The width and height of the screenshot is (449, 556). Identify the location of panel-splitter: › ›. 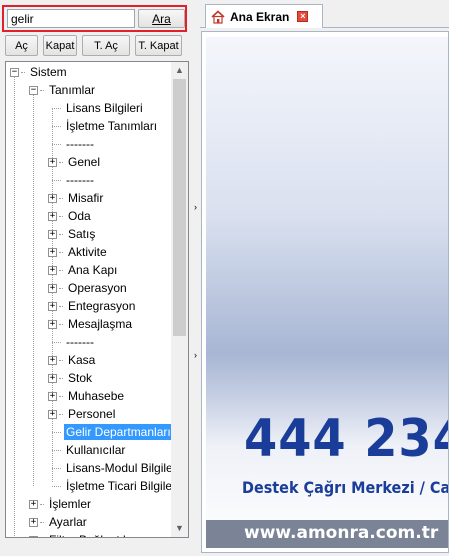
(195, 278).